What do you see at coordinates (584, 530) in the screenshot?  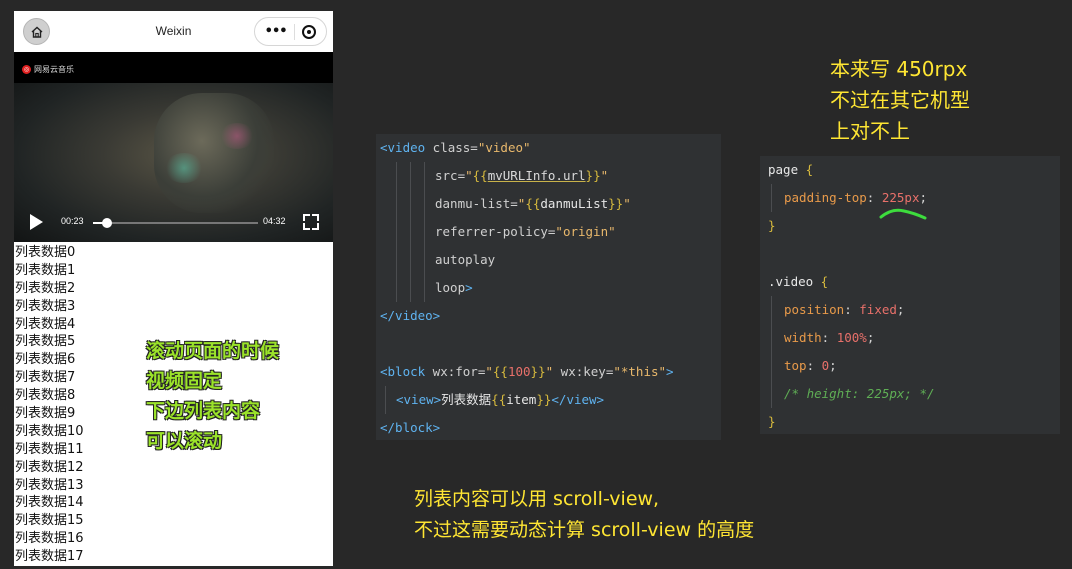 I see `annotation-line: 不过这需要动态计算 scroll-view 的高度` at bounding box center [584, 530].